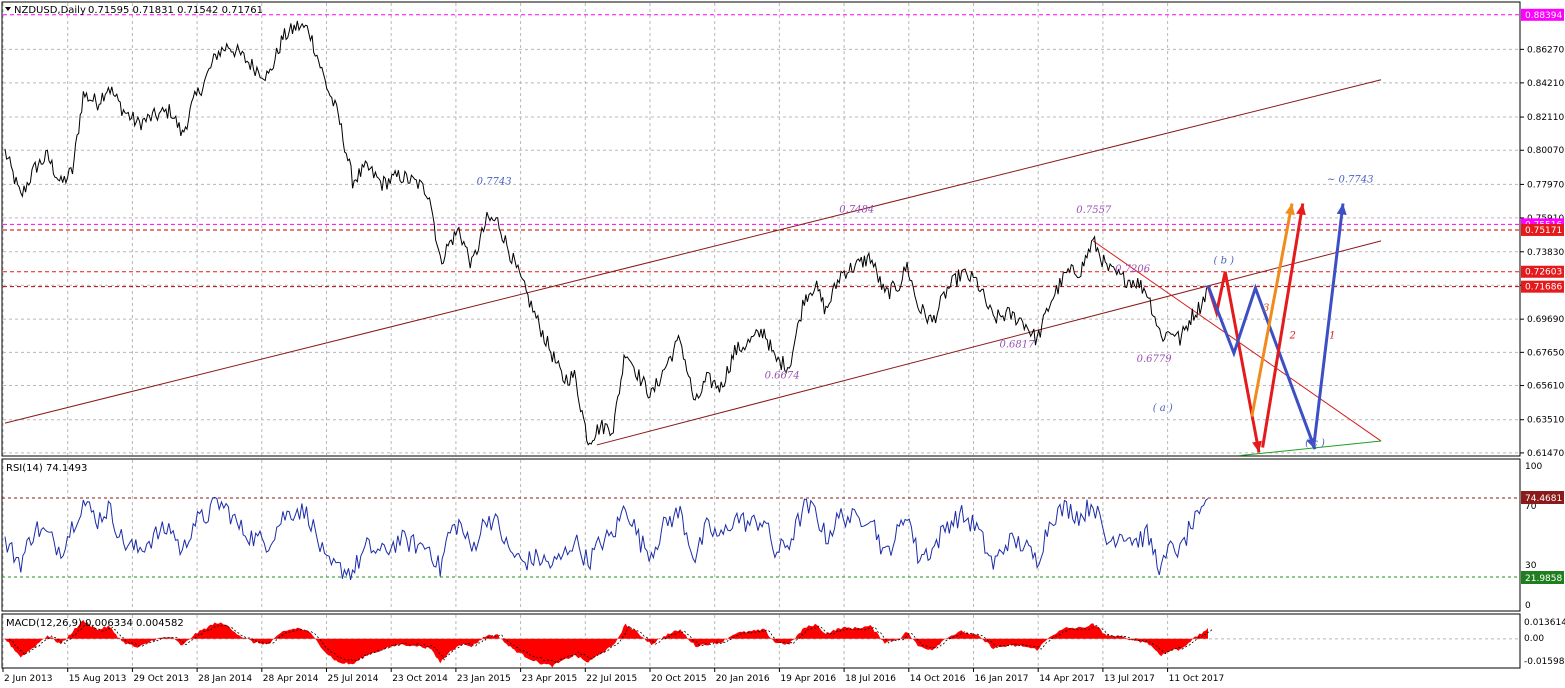  What do you see at coordinates (1197, 679) in the screenshot?
I see `time-tick-label: 11 Oct 2017` at bounding box center [1197, 679].